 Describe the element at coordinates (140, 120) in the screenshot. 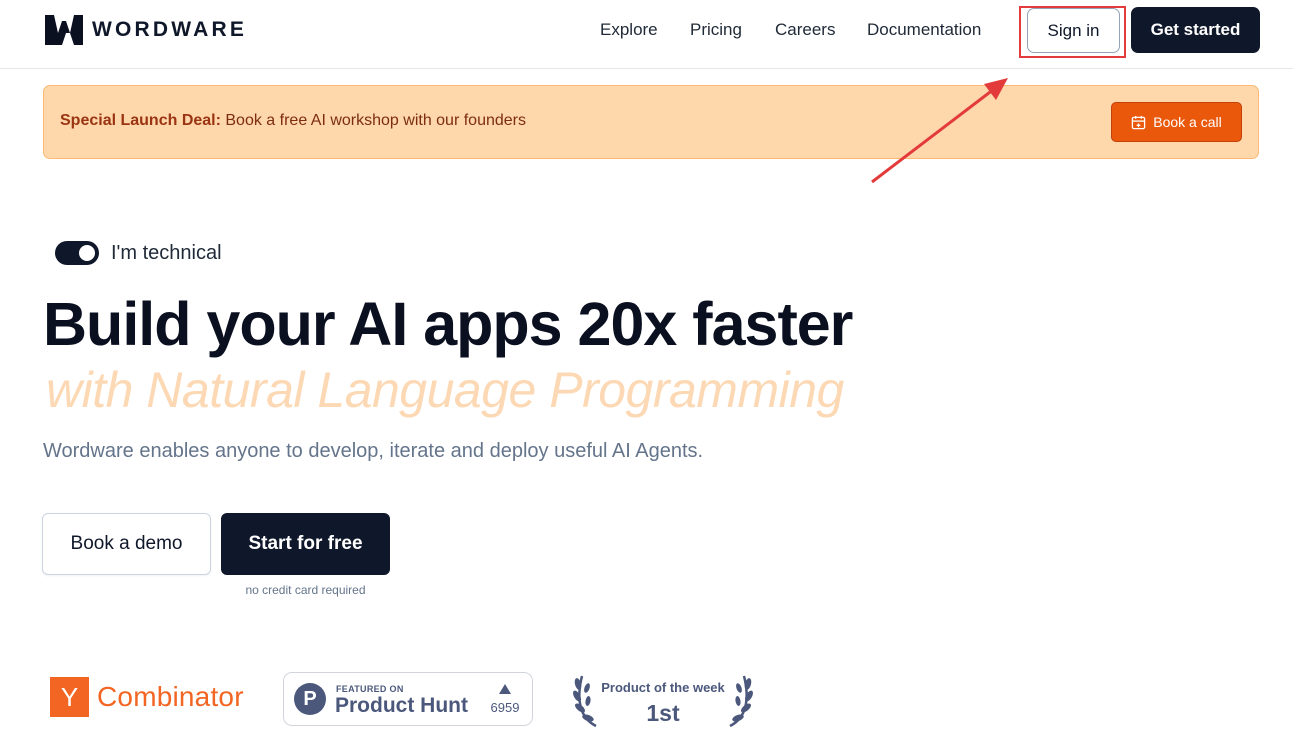

I see `banner-bold-text: Special Launch Deal:` at that location.